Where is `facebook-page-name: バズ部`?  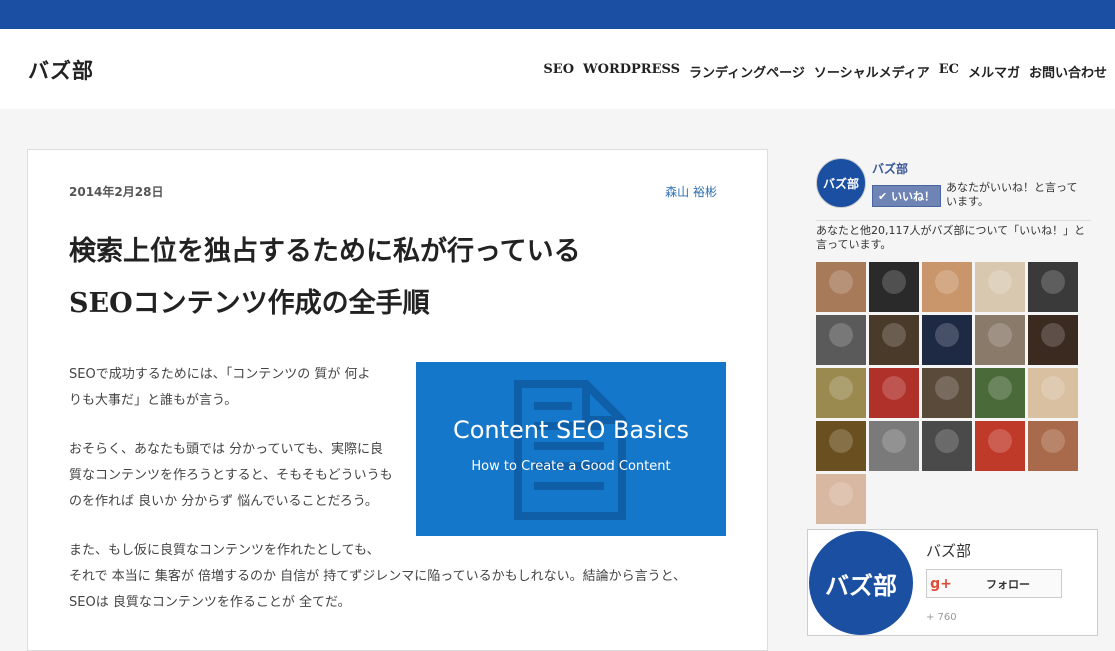 facebook-page-name: バズ部 is located at coordinates (890, 168).